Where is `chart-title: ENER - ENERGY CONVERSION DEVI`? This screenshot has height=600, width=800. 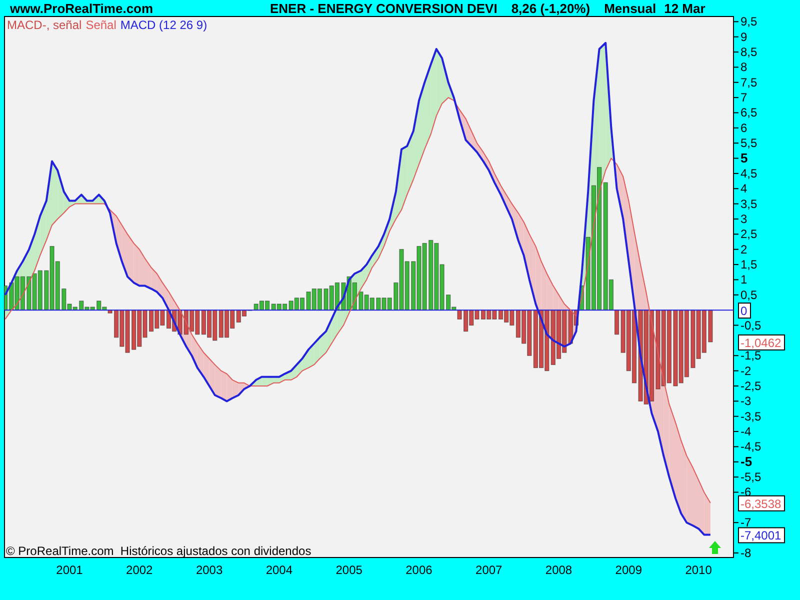 chart-title: ENER - ENERGY CONVERSION DEVI is located at coordinates (384, 8).